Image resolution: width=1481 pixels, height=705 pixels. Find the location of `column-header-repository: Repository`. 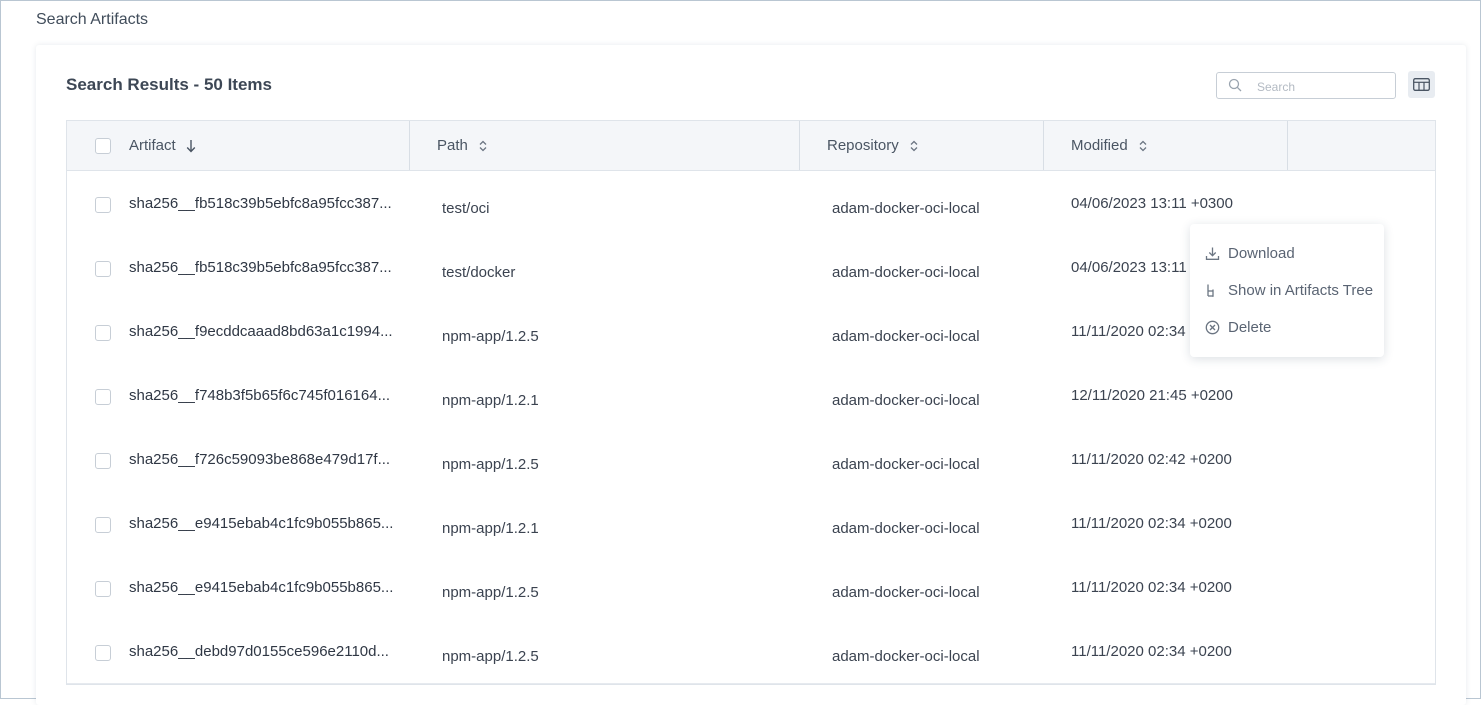

column-header-repository: Repository is located at coordinates (873, 145).